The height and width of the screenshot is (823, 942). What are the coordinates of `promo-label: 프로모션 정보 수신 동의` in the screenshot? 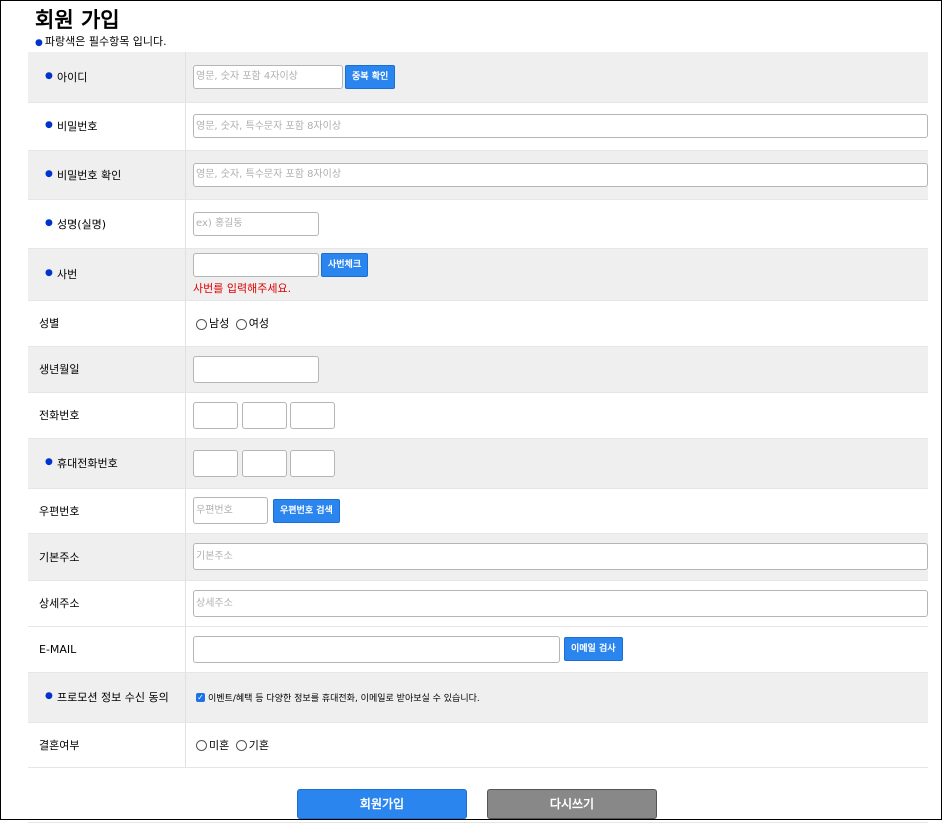 It's located at (113, 697).